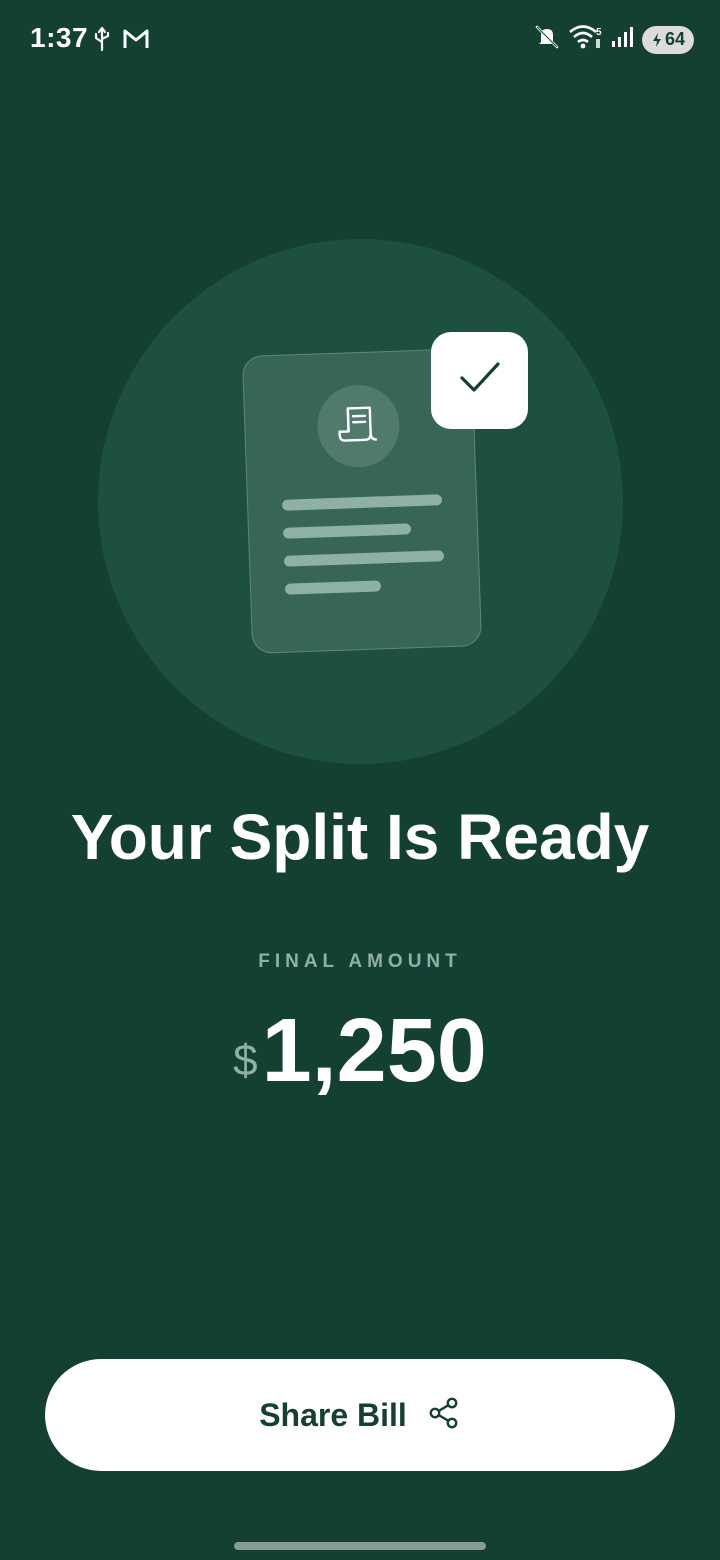 This screenshot has height=1560, width=720. I want to click on signal-icon, so click(622, 39).